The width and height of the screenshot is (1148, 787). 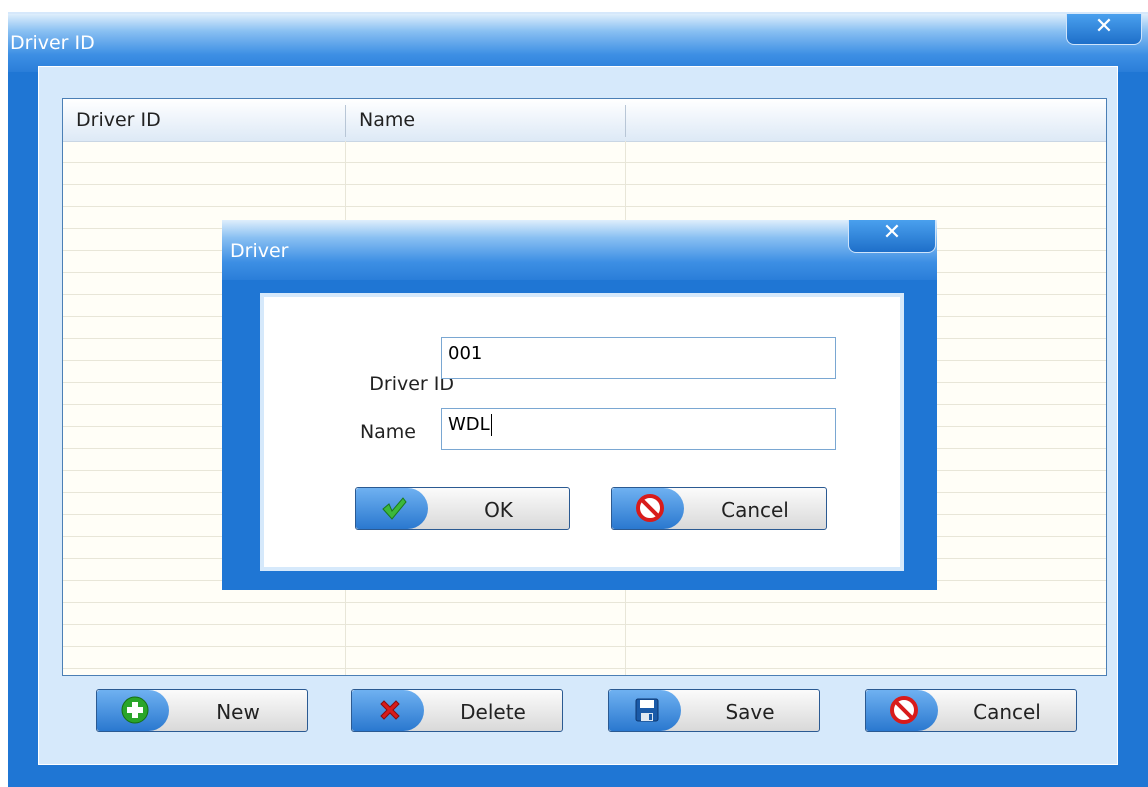 What do you see at coordinates (259, 251) in the screenshot?
I see `dialog-title: Driver` at bounding box center [259, 251].